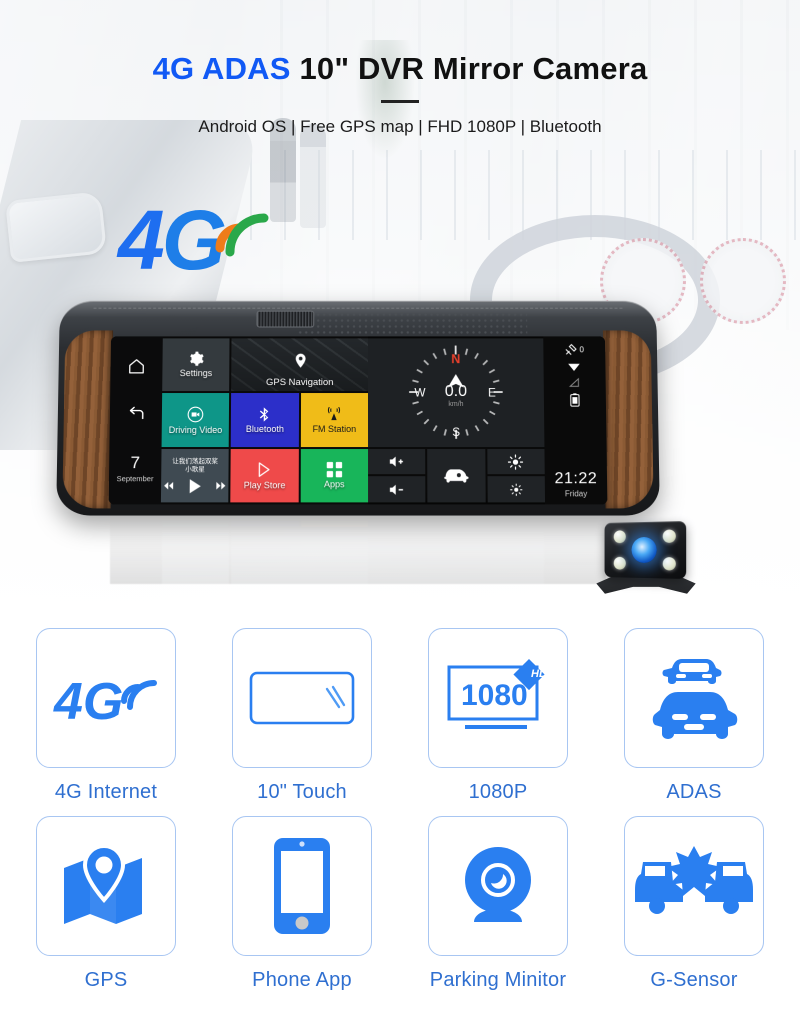 This screenshot has width=800, height=1030. What do you see at coordinates (56, 227) in the screenshot?
I see `car-side-mirror` at bounding box center [56, 227].